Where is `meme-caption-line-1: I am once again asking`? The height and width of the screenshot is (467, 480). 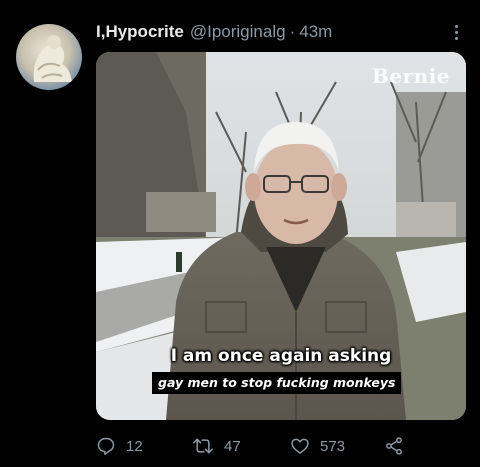 meme-caption-line-1: I am once again asking is located at coordinates (281, 356).